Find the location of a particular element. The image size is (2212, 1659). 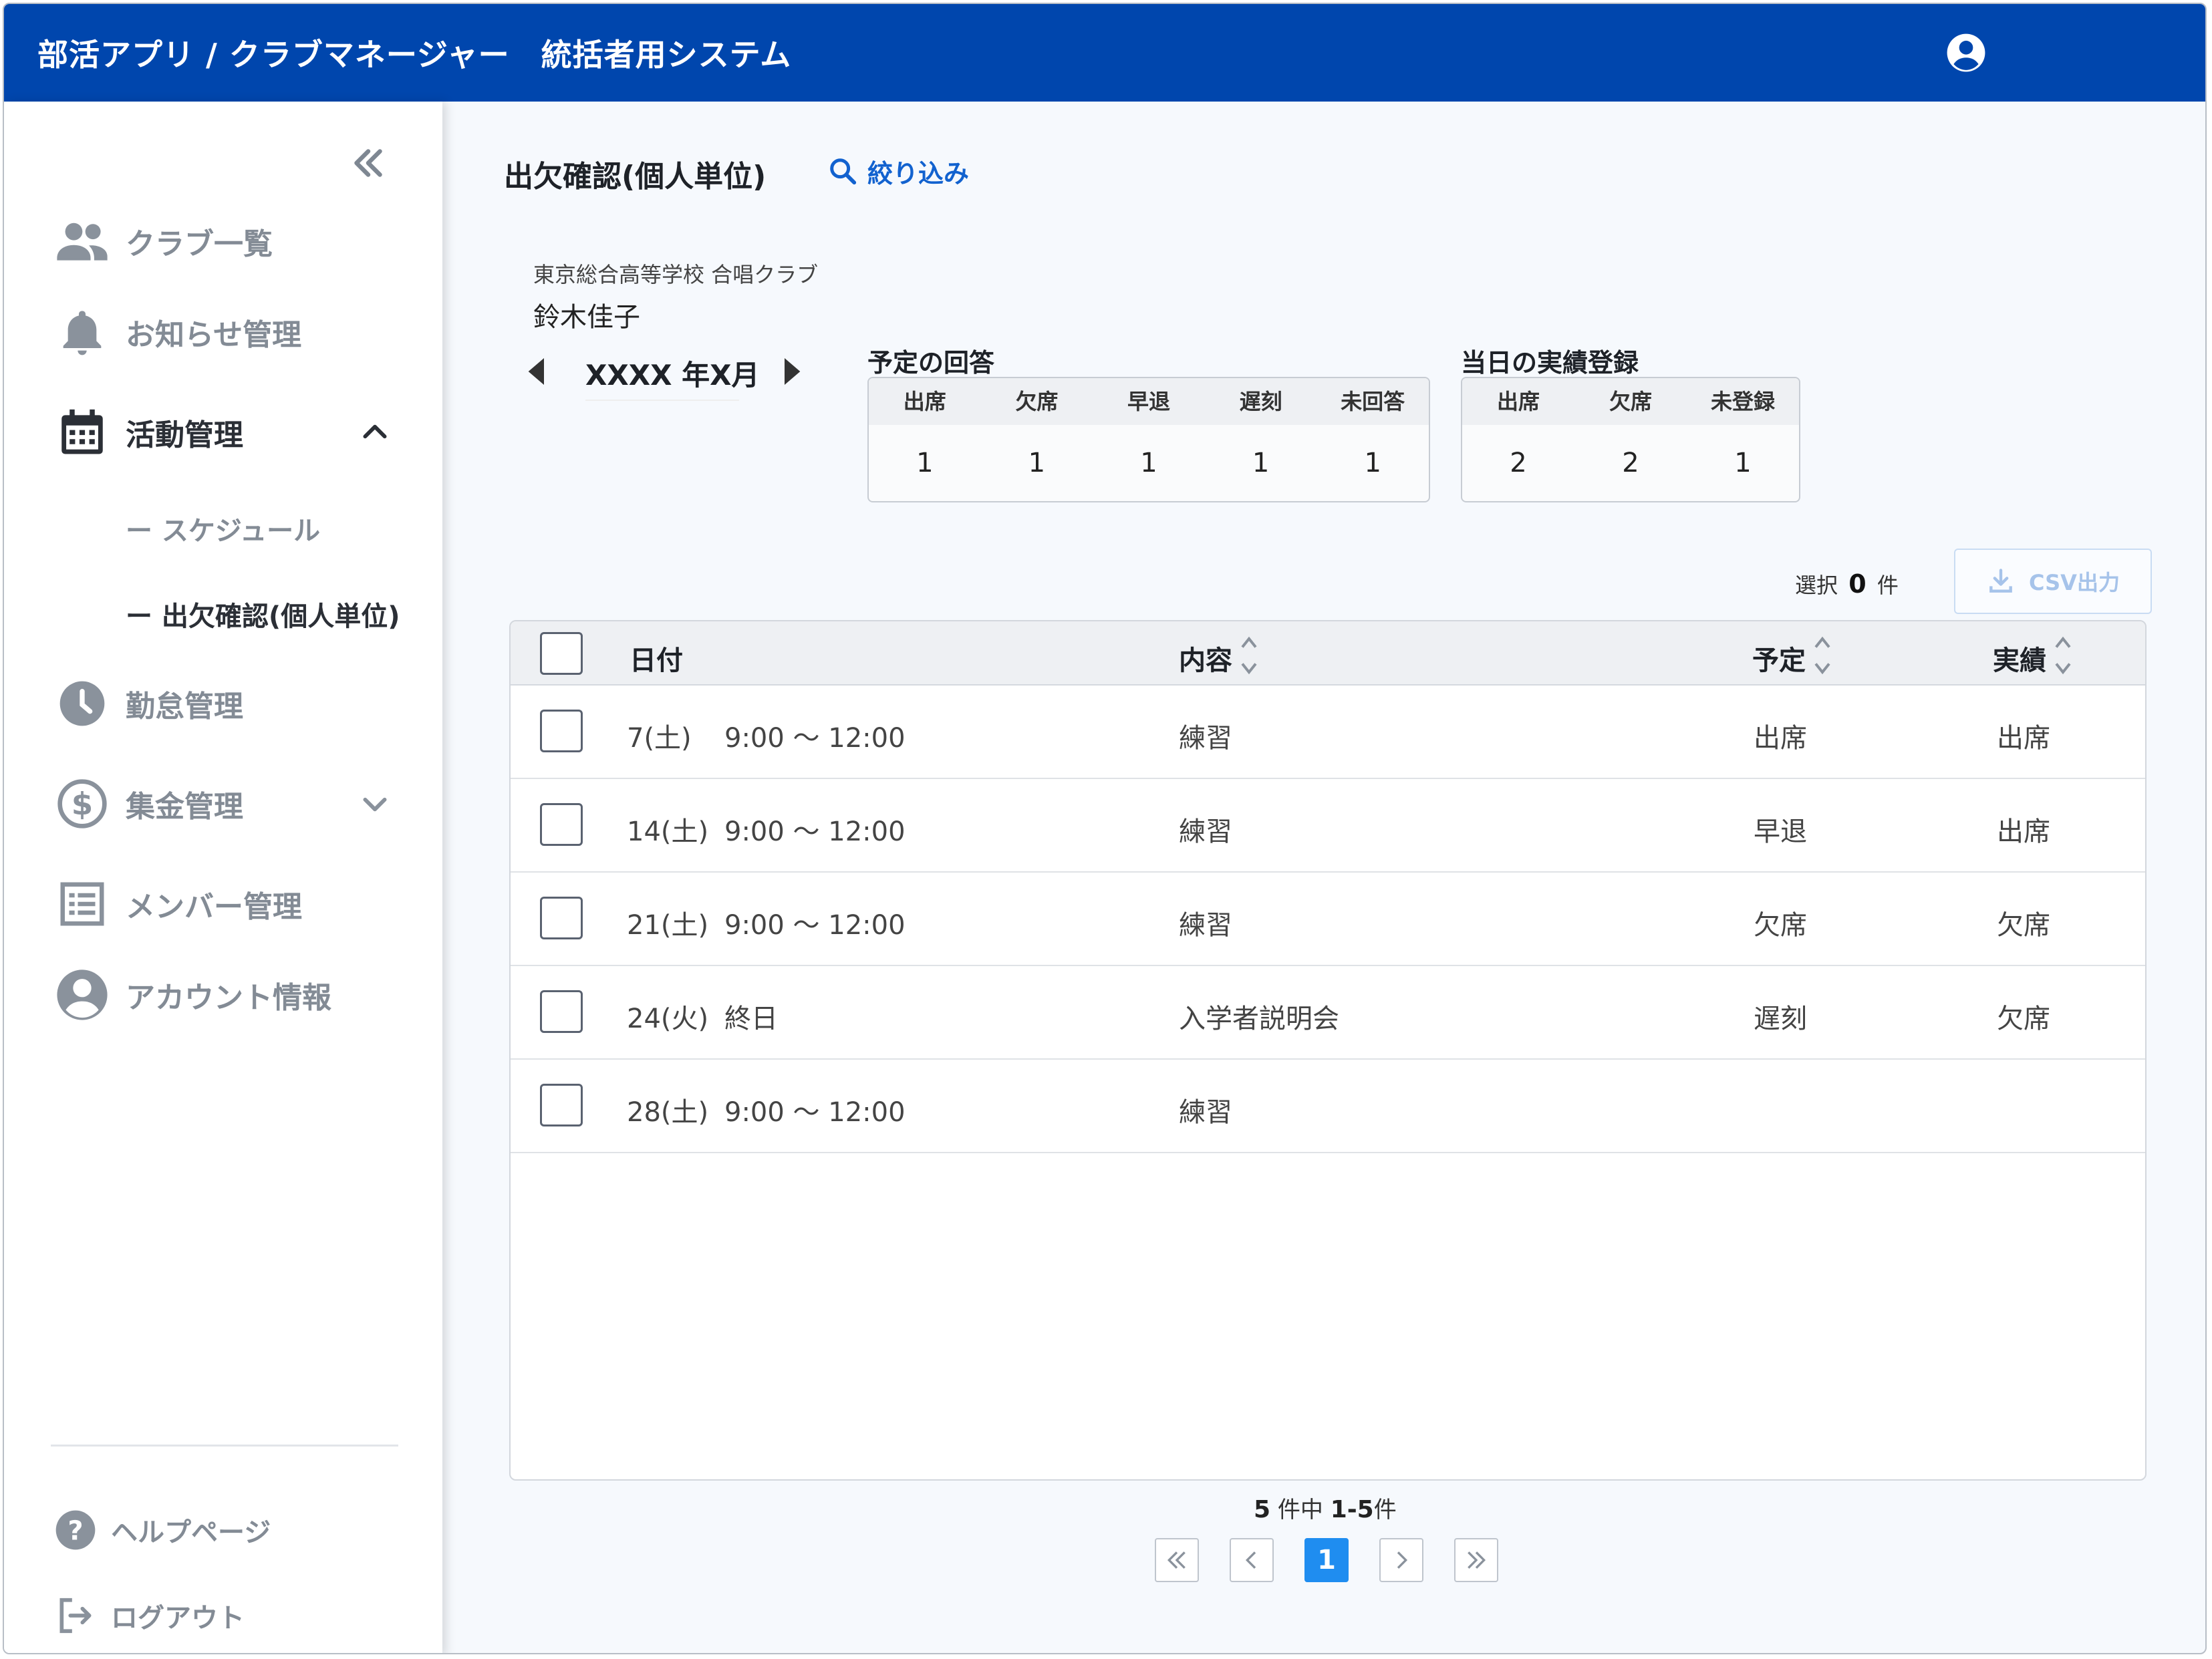

column-header-plan: 予定 is located at coordinates (1792, 656).